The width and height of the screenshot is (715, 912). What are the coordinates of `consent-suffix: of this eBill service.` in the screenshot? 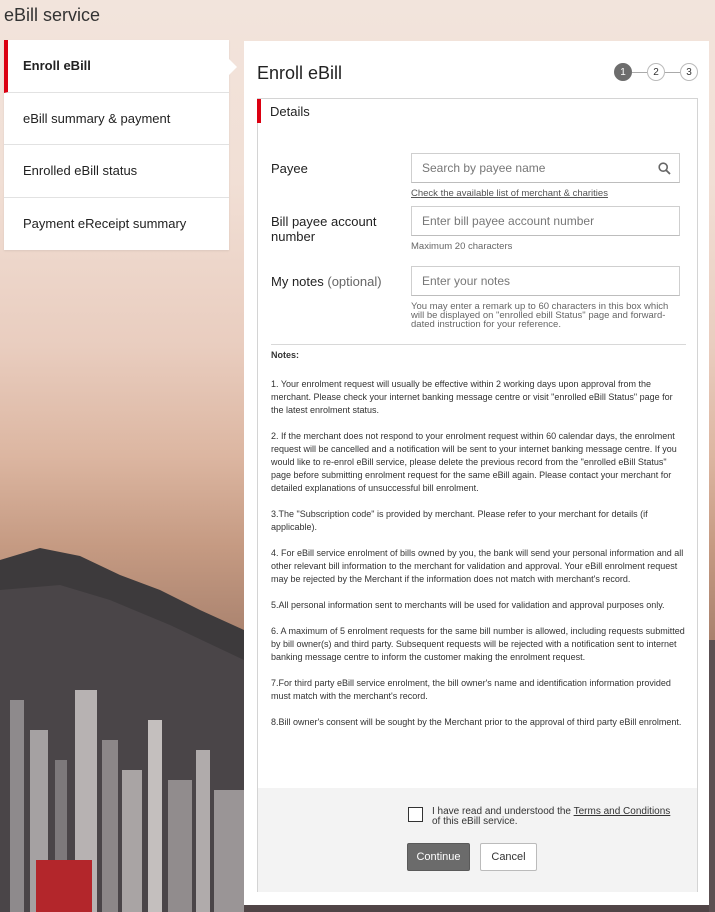 It's located at (475, 821).